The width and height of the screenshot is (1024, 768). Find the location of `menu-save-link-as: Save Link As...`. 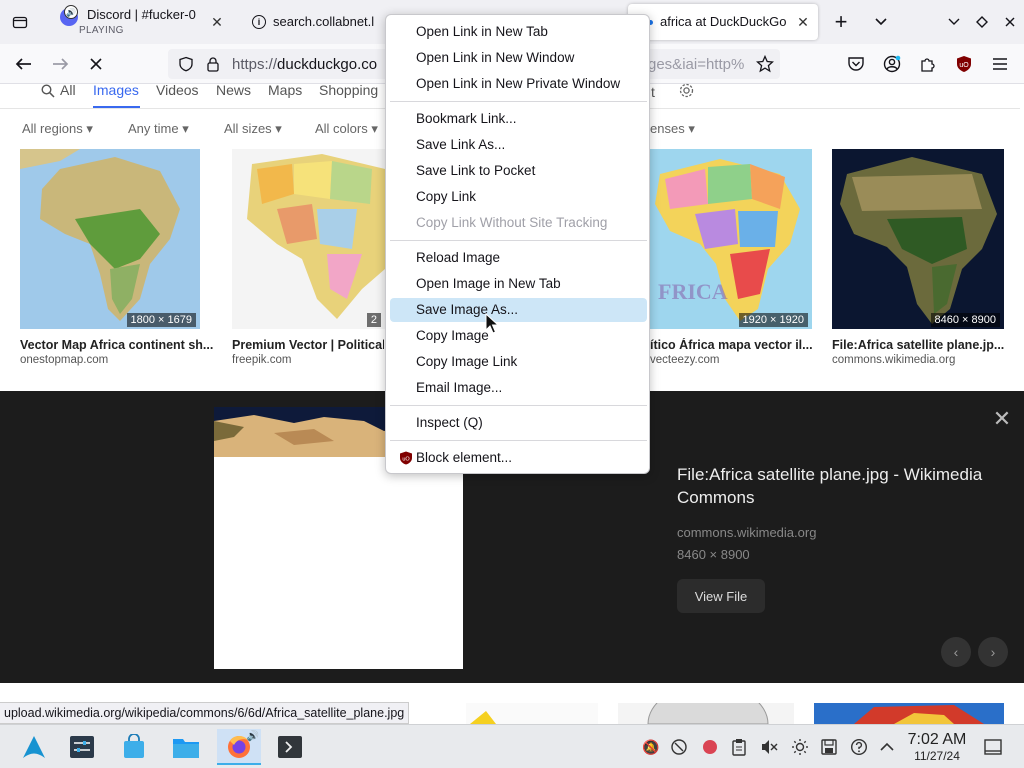

menu-save-link-as: Save Link As... is located at coordinates (518, 145).